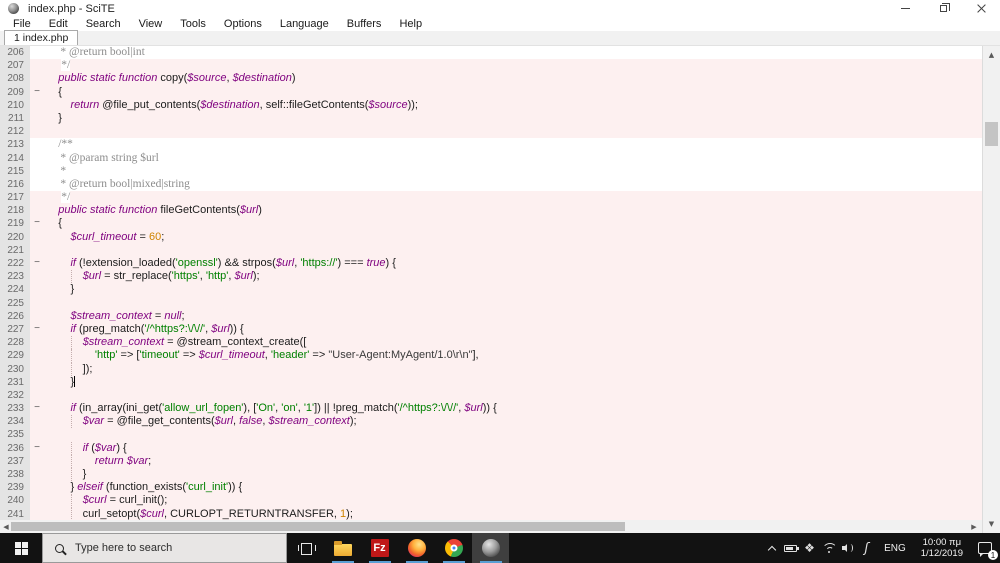 The height and width of the screenshot is (563, 1000). Describe the element at coordinates (490, 548) in the screenshot. I see `scite-taskbar-button` at that location.